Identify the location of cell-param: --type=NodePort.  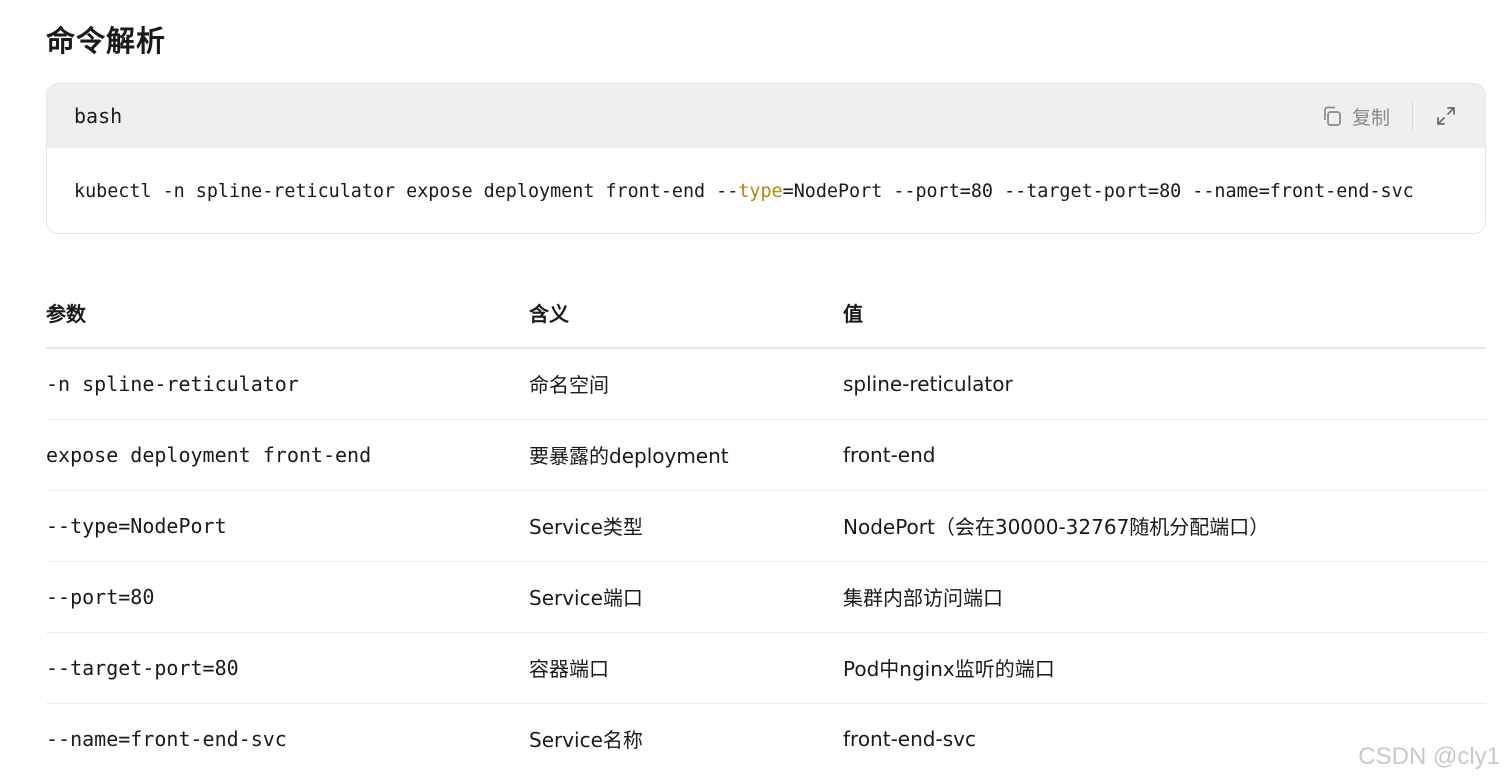
(287, 526).